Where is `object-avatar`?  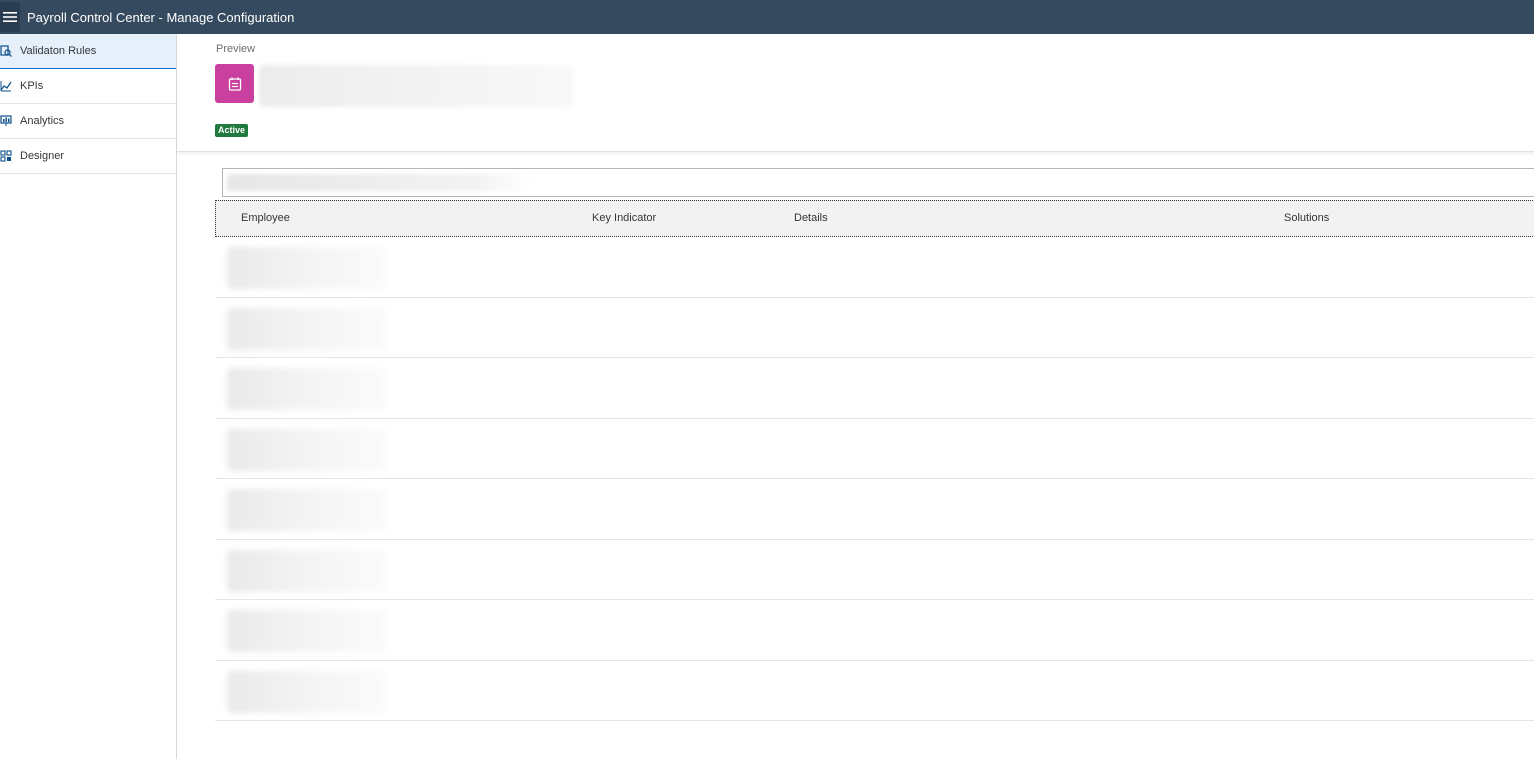 object-avatar is located at coordinates (234, 83).